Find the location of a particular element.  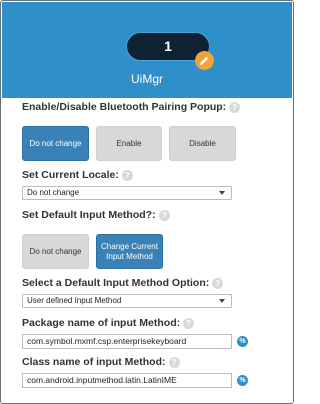

bluetooth-disable-button: Disable is located at coordinates (202, 143).